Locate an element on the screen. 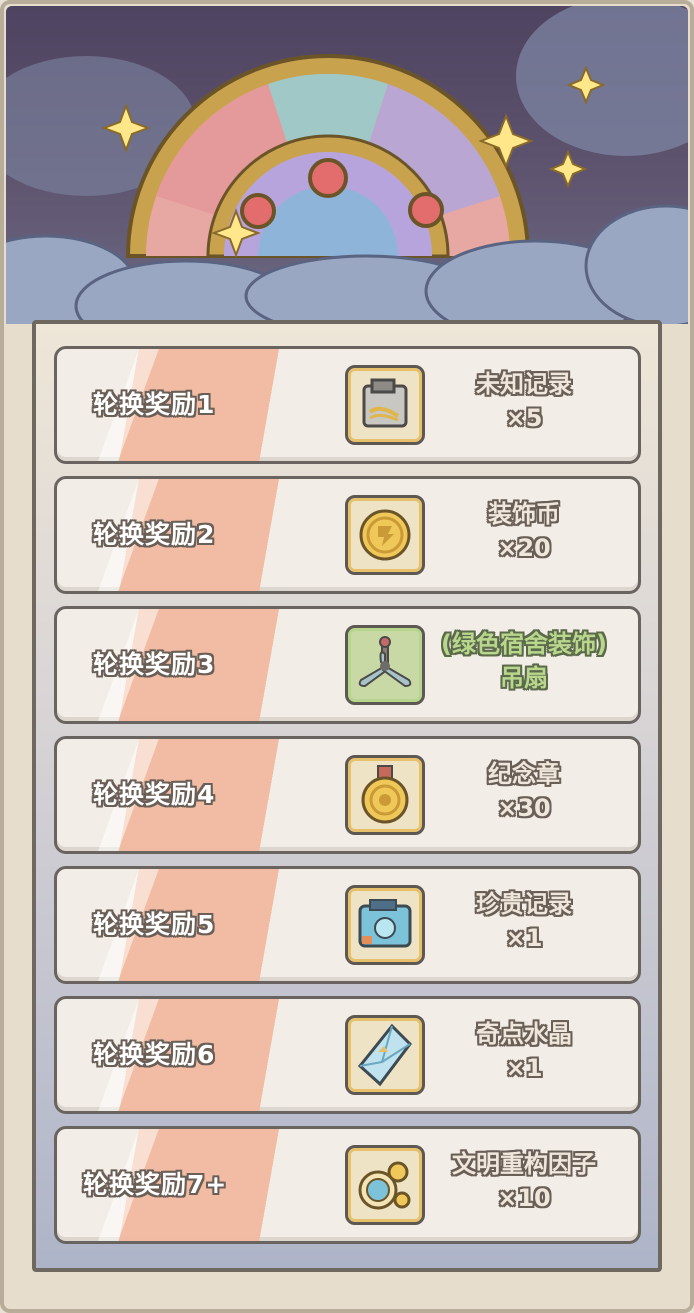  reward-item-name: 文明重构因子 is located at coordinates (524, 1164).